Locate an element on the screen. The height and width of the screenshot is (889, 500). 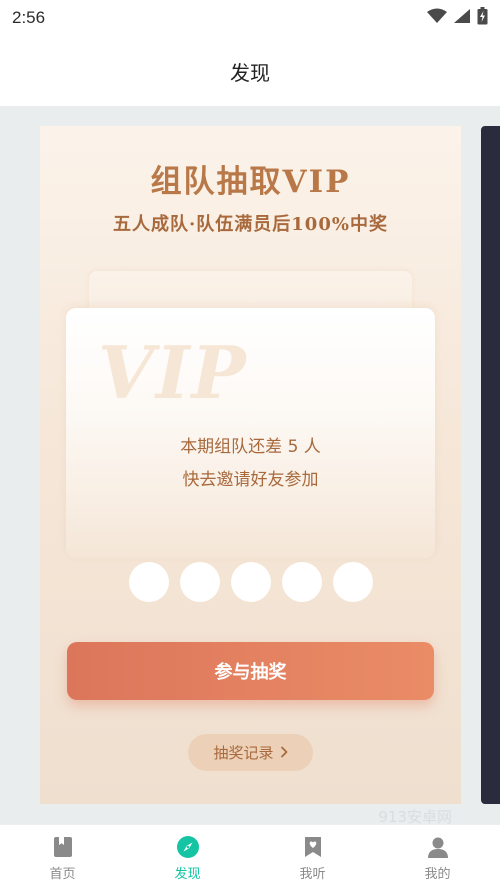
card-title: 组队抽取VIP is located at coordinates (250, 182).